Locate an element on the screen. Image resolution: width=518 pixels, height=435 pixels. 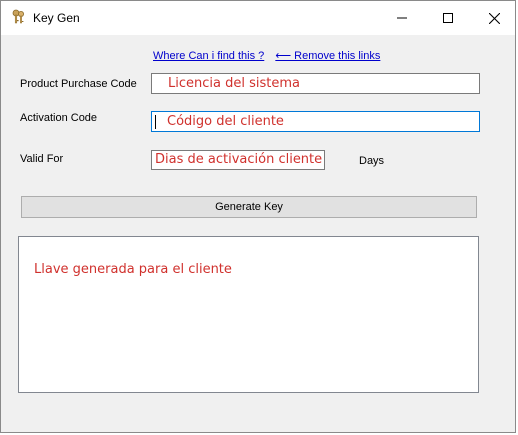
text-caret is located at coordinates (155, 122).